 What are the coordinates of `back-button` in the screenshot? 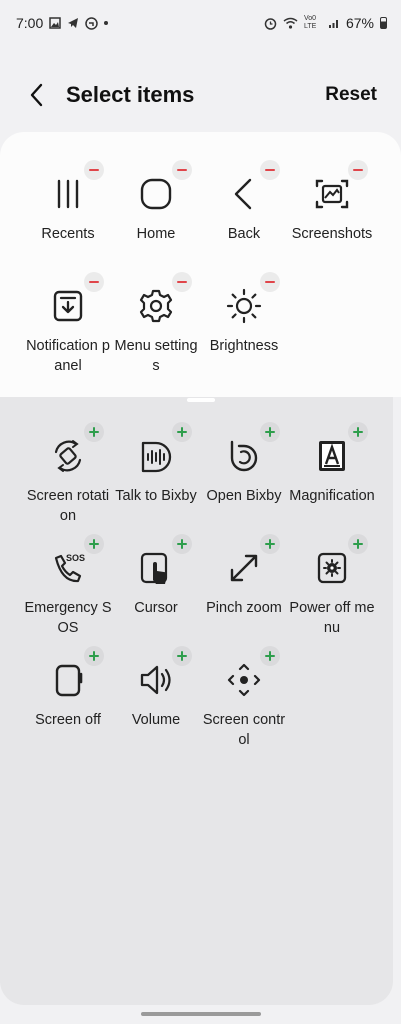 It's located at (37, 95).